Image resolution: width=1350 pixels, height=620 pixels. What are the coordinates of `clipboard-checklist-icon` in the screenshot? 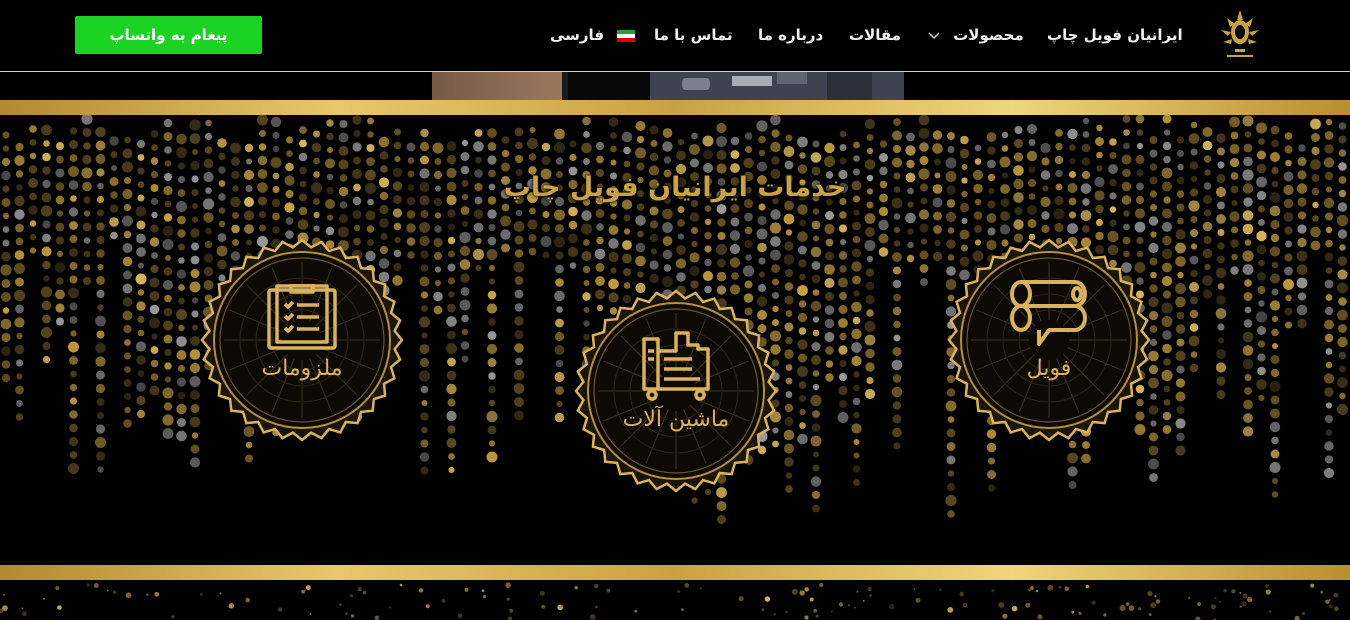 It's located at (302, 317).